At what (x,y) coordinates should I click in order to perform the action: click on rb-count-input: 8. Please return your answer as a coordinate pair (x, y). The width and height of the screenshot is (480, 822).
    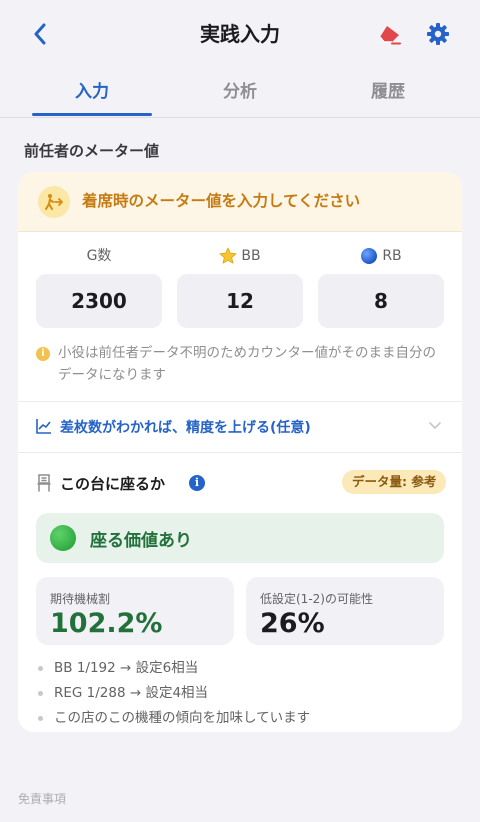
    Looking at the image, I should click on (381, 301).